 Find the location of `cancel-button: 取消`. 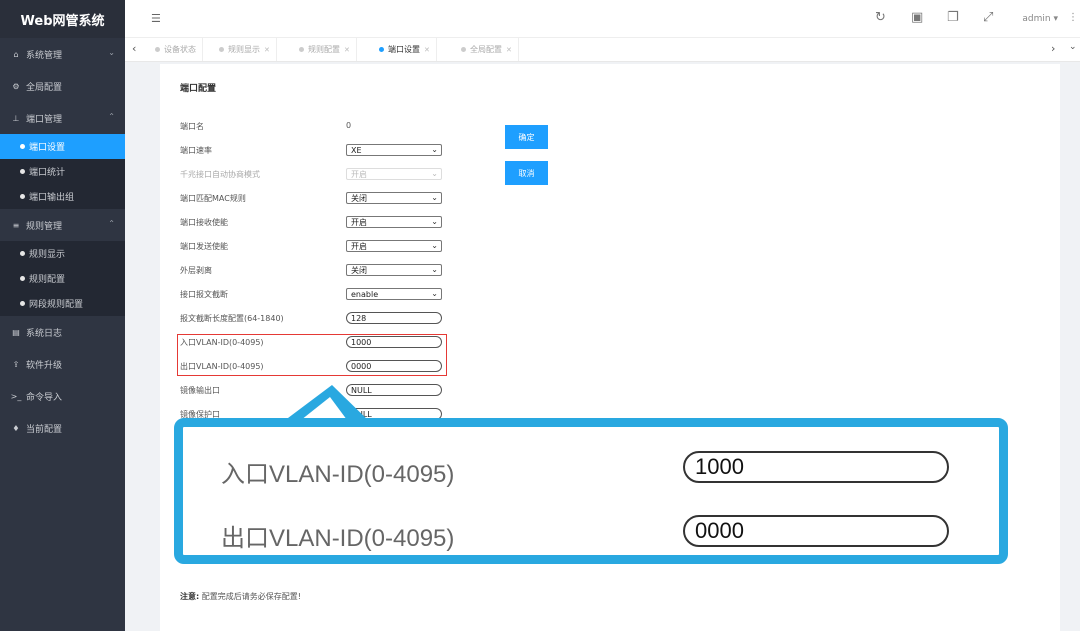

cancel-button: 取消 is located at coordinates (526, 173).